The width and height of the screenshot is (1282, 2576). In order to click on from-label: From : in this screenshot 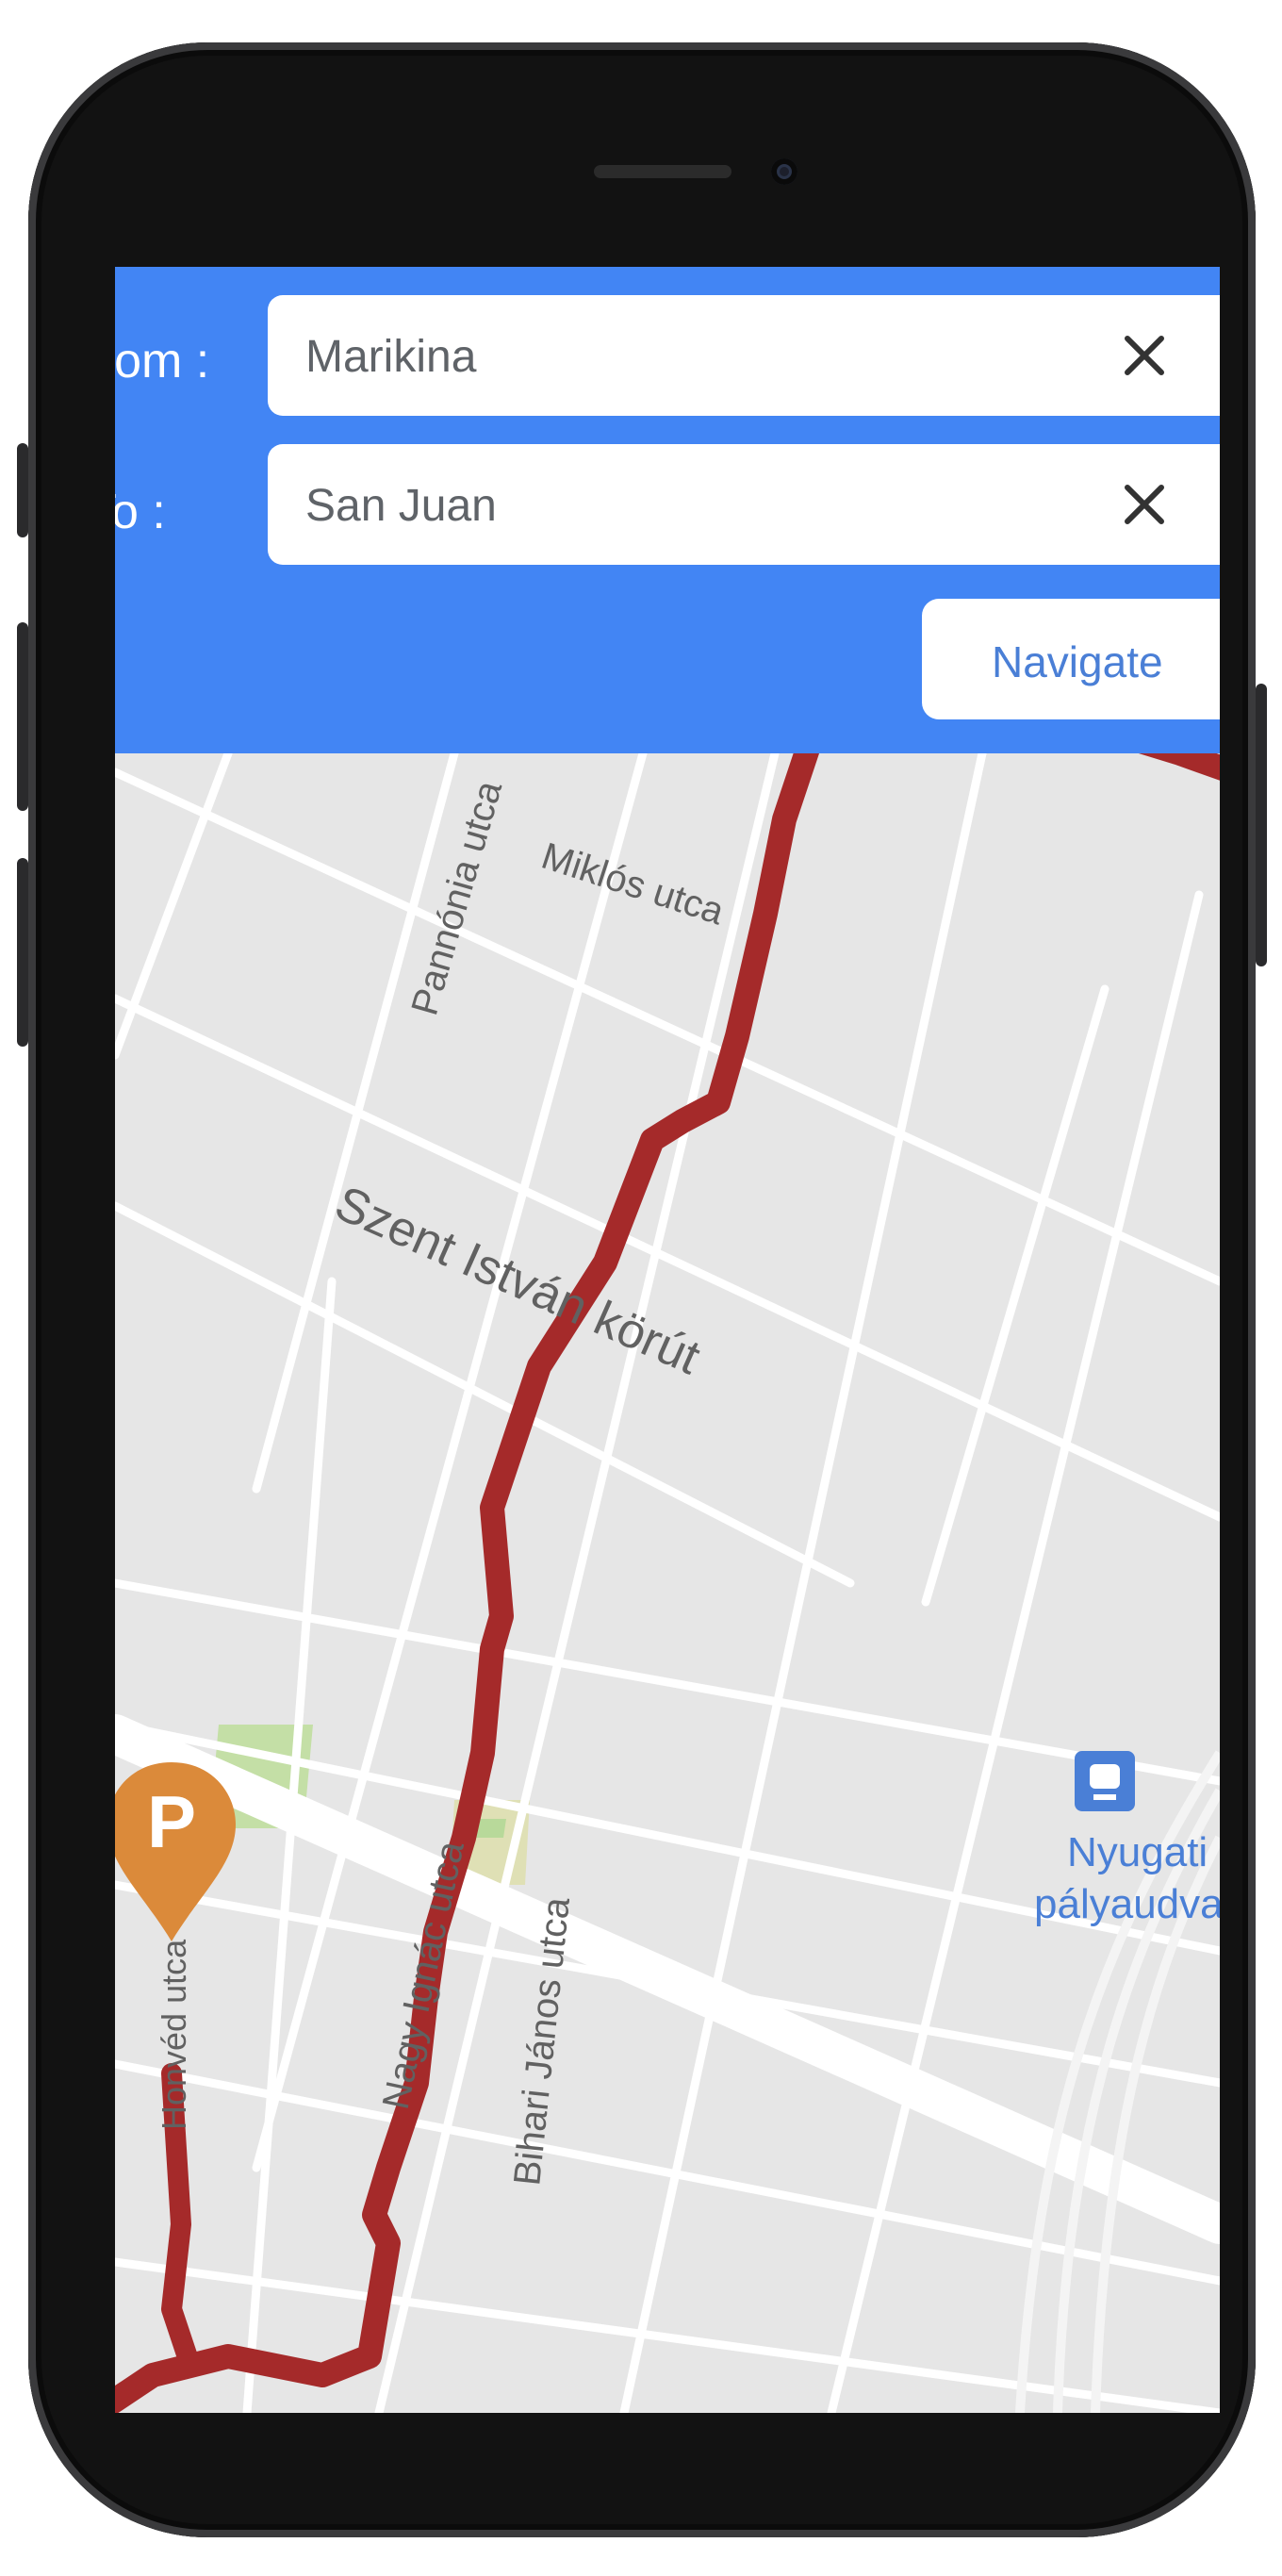, I will do `click(162, 361)`.